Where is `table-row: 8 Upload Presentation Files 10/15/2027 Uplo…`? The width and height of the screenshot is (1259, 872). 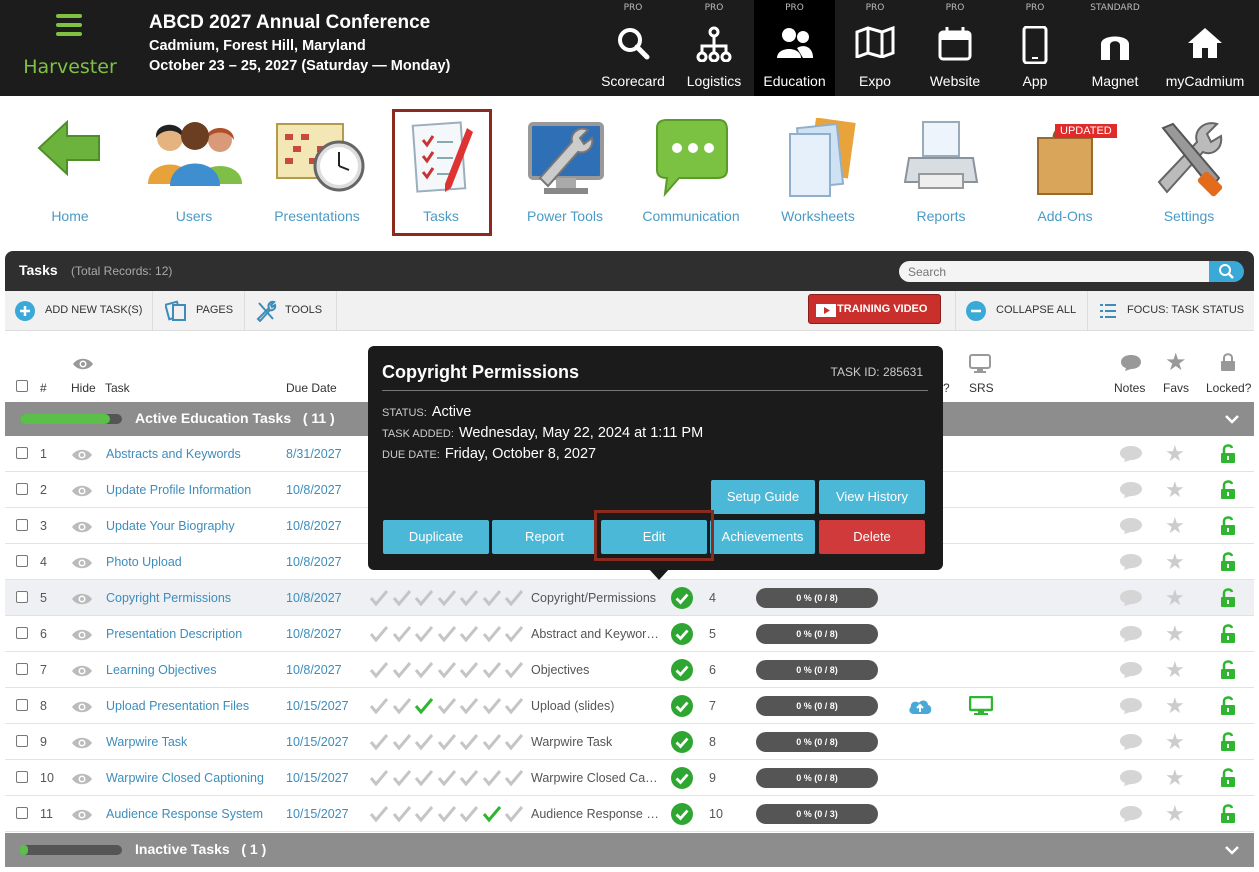 table-row: 8 Upload Presentation Files 10/15/2027 Uplo… is located at coordinates (629, 706).